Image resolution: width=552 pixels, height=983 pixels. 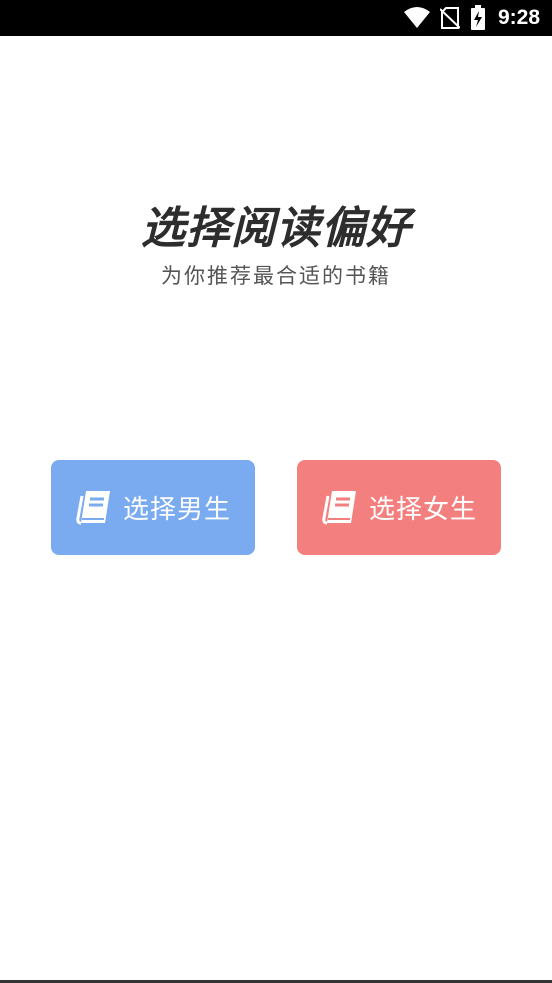 What do you see at coordinates (276, 18) in the screenshot?
I see `status-bar: 9:28` at bounding box center [276, 18].